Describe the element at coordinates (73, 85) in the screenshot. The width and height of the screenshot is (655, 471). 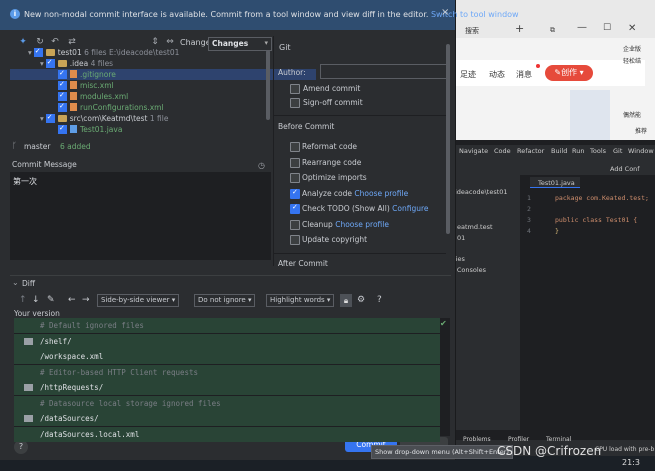
I see `file-icon` at that location.